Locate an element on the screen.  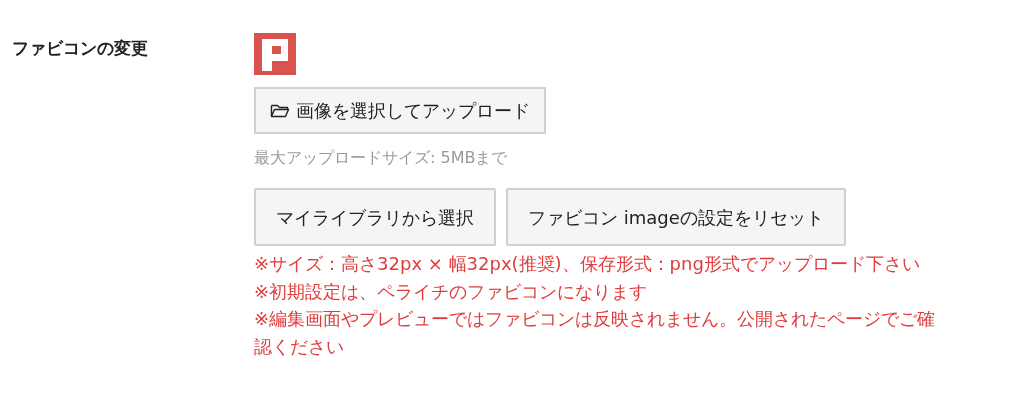
note-text: ※初期設定は、ペライチのファビコンになります is located at coordinates (451, 291).